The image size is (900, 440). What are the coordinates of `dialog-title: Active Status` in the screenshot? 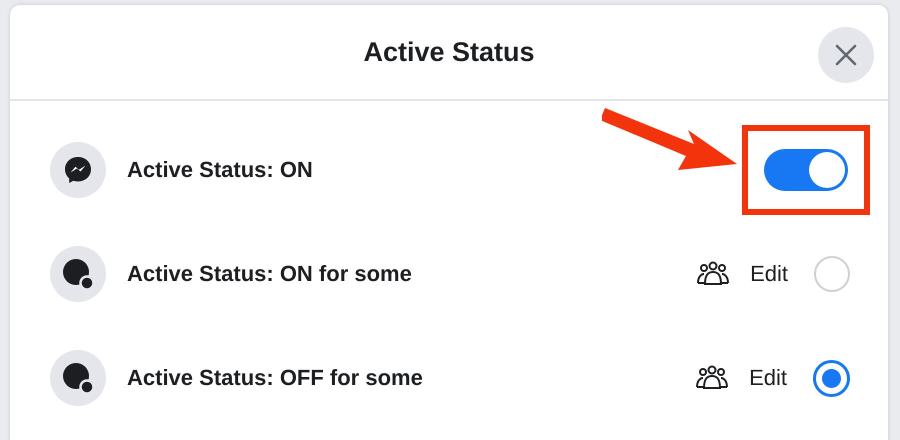 It's located at (449, 52).